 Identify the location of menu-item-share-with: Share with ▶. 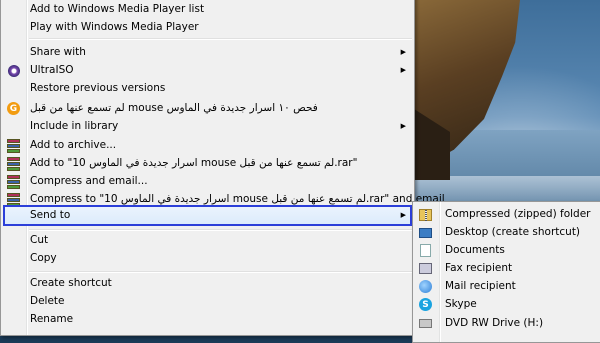
(207, 52).